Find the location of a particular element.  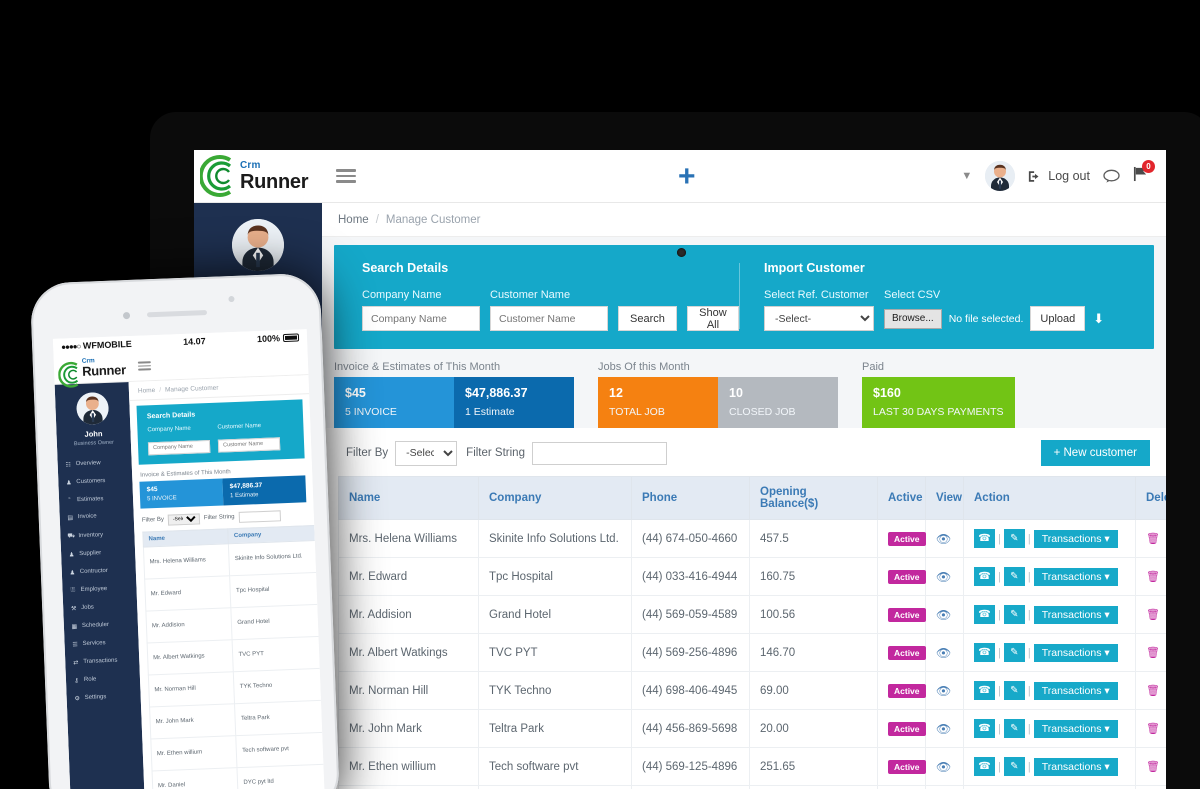

signal-dots-icon: ●●●●○ is located at coordinates (71, 346).